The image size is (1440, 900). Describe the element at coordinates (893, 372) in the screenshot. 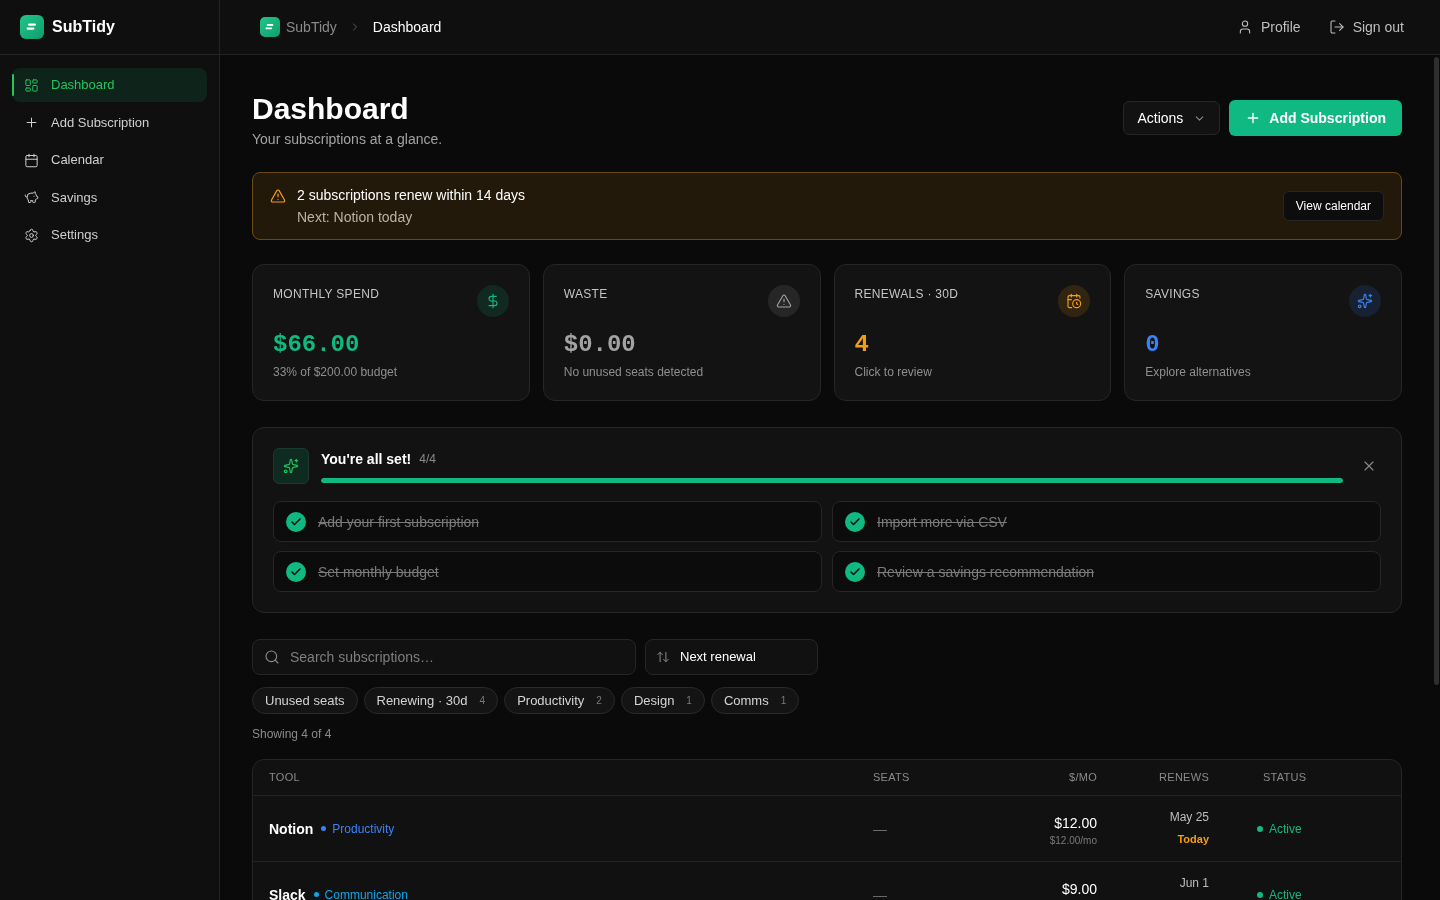

I see `stat-caption: Click to review` at that location.